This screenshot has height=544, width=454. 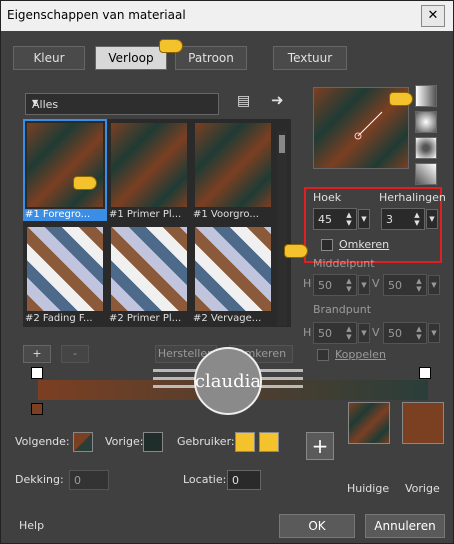 I want to click on radial-gradient-type-button, so click(x=426, y=122).